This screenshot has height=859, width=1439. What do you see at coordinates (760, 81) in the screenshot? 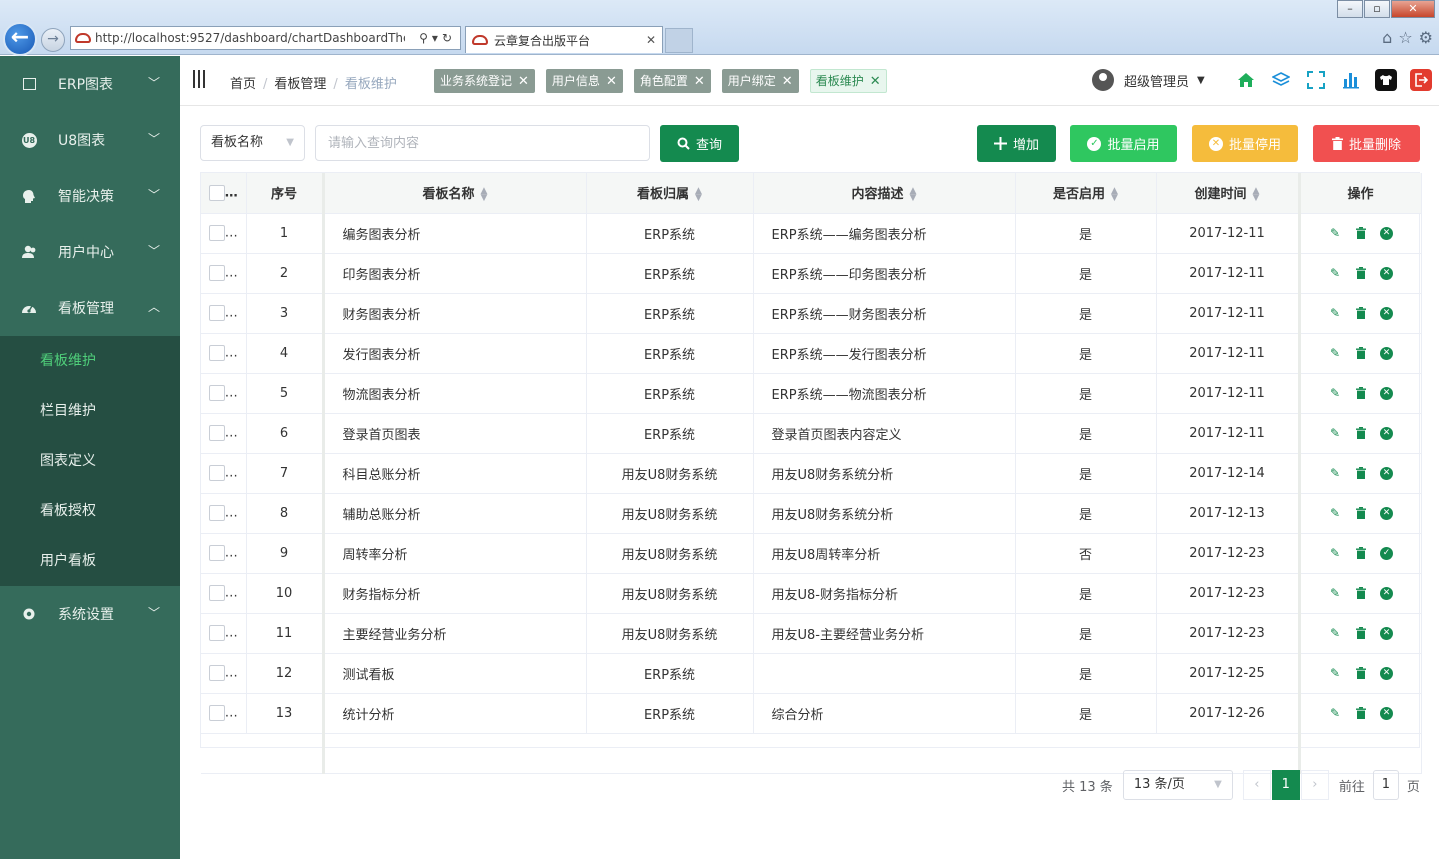
I see `tag-user-binding: 用户绑定 ✕` at bounding box center [760, 81].